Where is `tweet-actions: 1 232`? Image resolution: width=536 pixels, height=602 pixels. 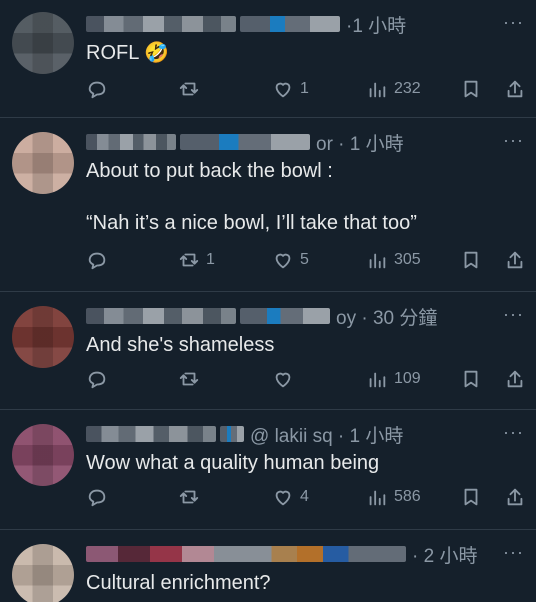
tweet-actions: 1 232 is located at coordinates (306, 91).